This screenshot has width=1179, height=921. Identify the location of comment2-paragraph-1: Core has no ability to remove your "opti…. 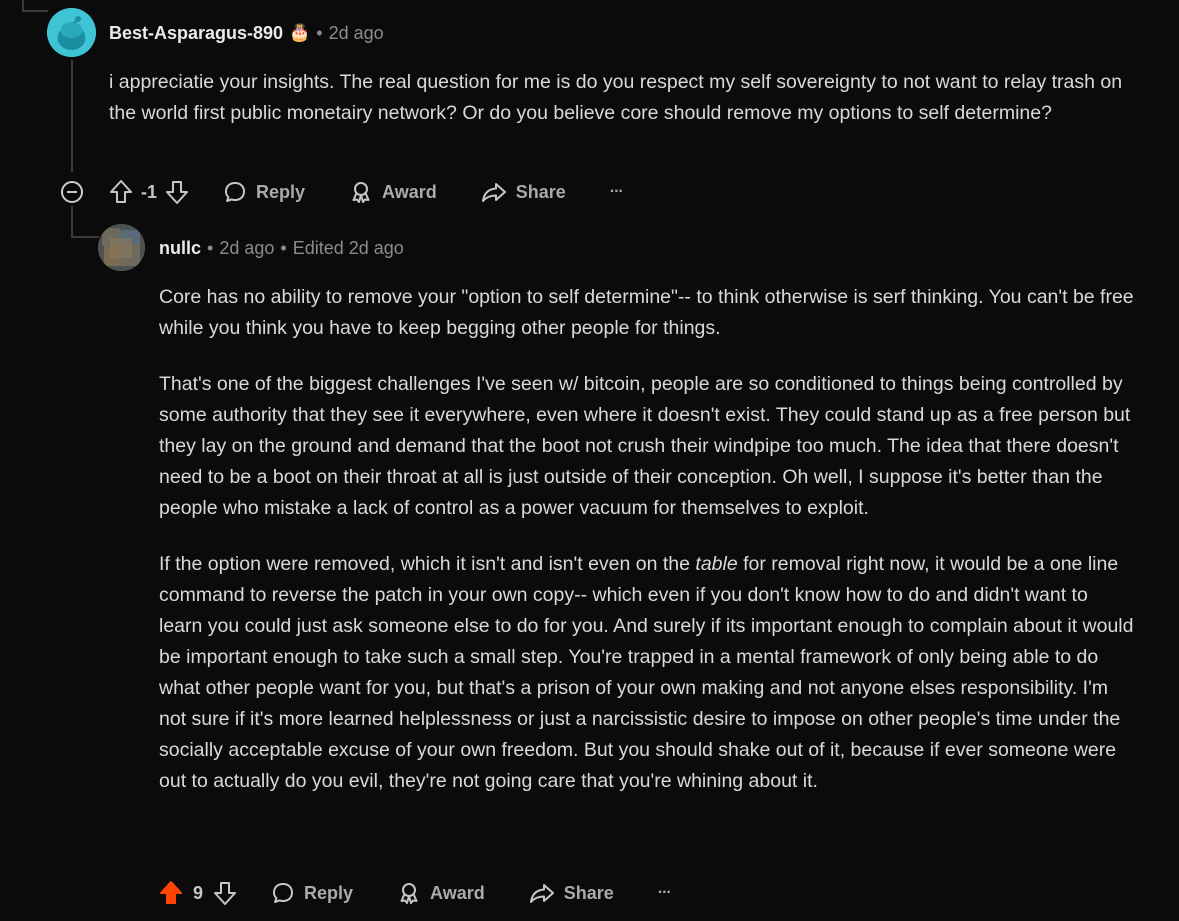
(646, 312).